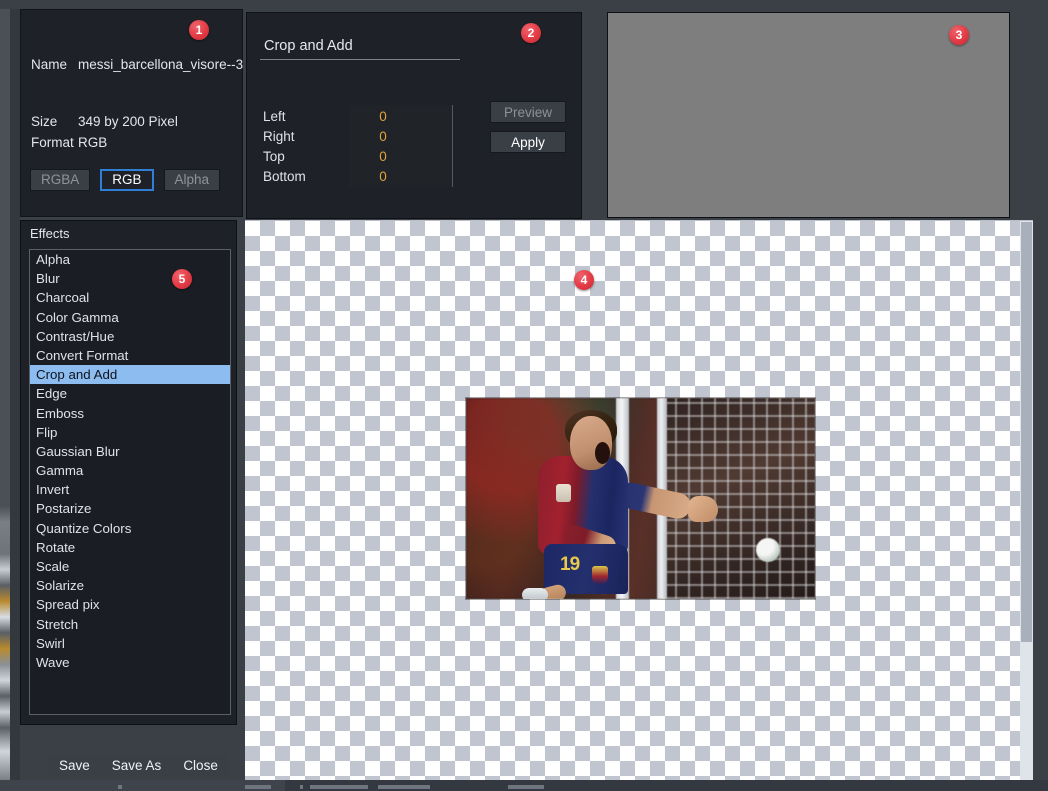 This screenshot has width=1048, height=791. Describe the element at coordinates (128, 121) in the screenshot. I see `size-value: 349 by 200 Pixel` at that location.